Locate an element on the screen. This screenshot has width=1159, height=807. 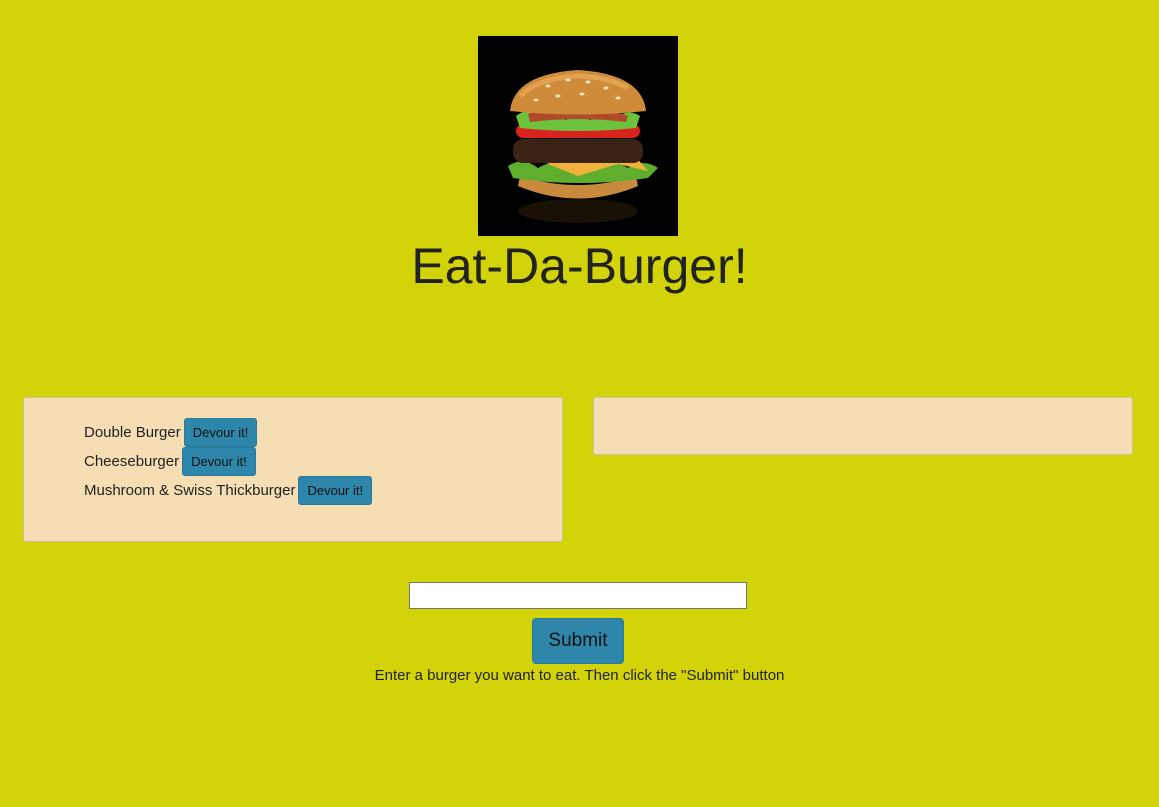
burger-list-item: Cheeseburger Devour it! is located at coordinates (323, 461).